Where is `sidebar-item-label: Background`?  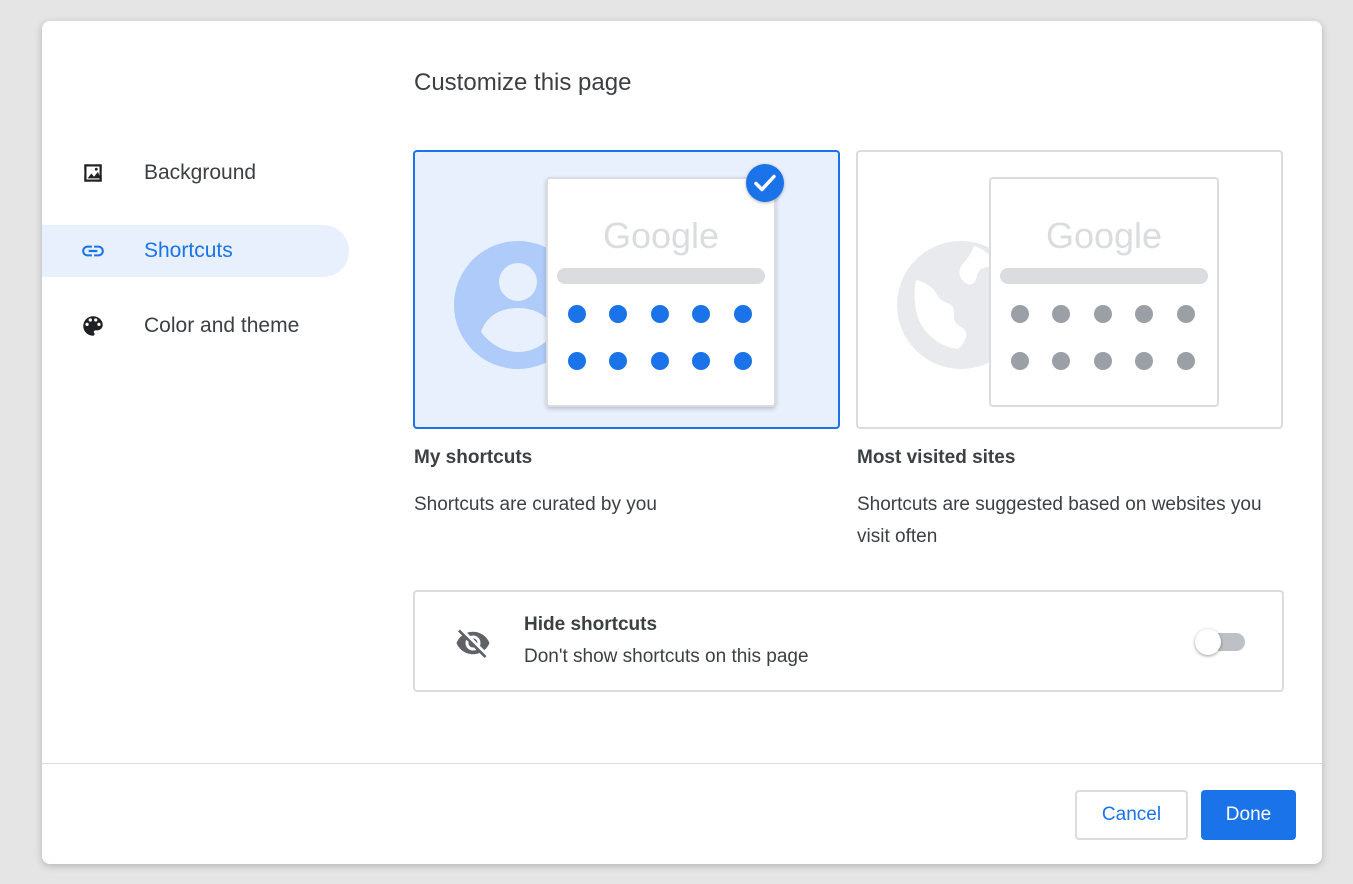
sidebar-item-label: Background is located at coordinates (200, 172).